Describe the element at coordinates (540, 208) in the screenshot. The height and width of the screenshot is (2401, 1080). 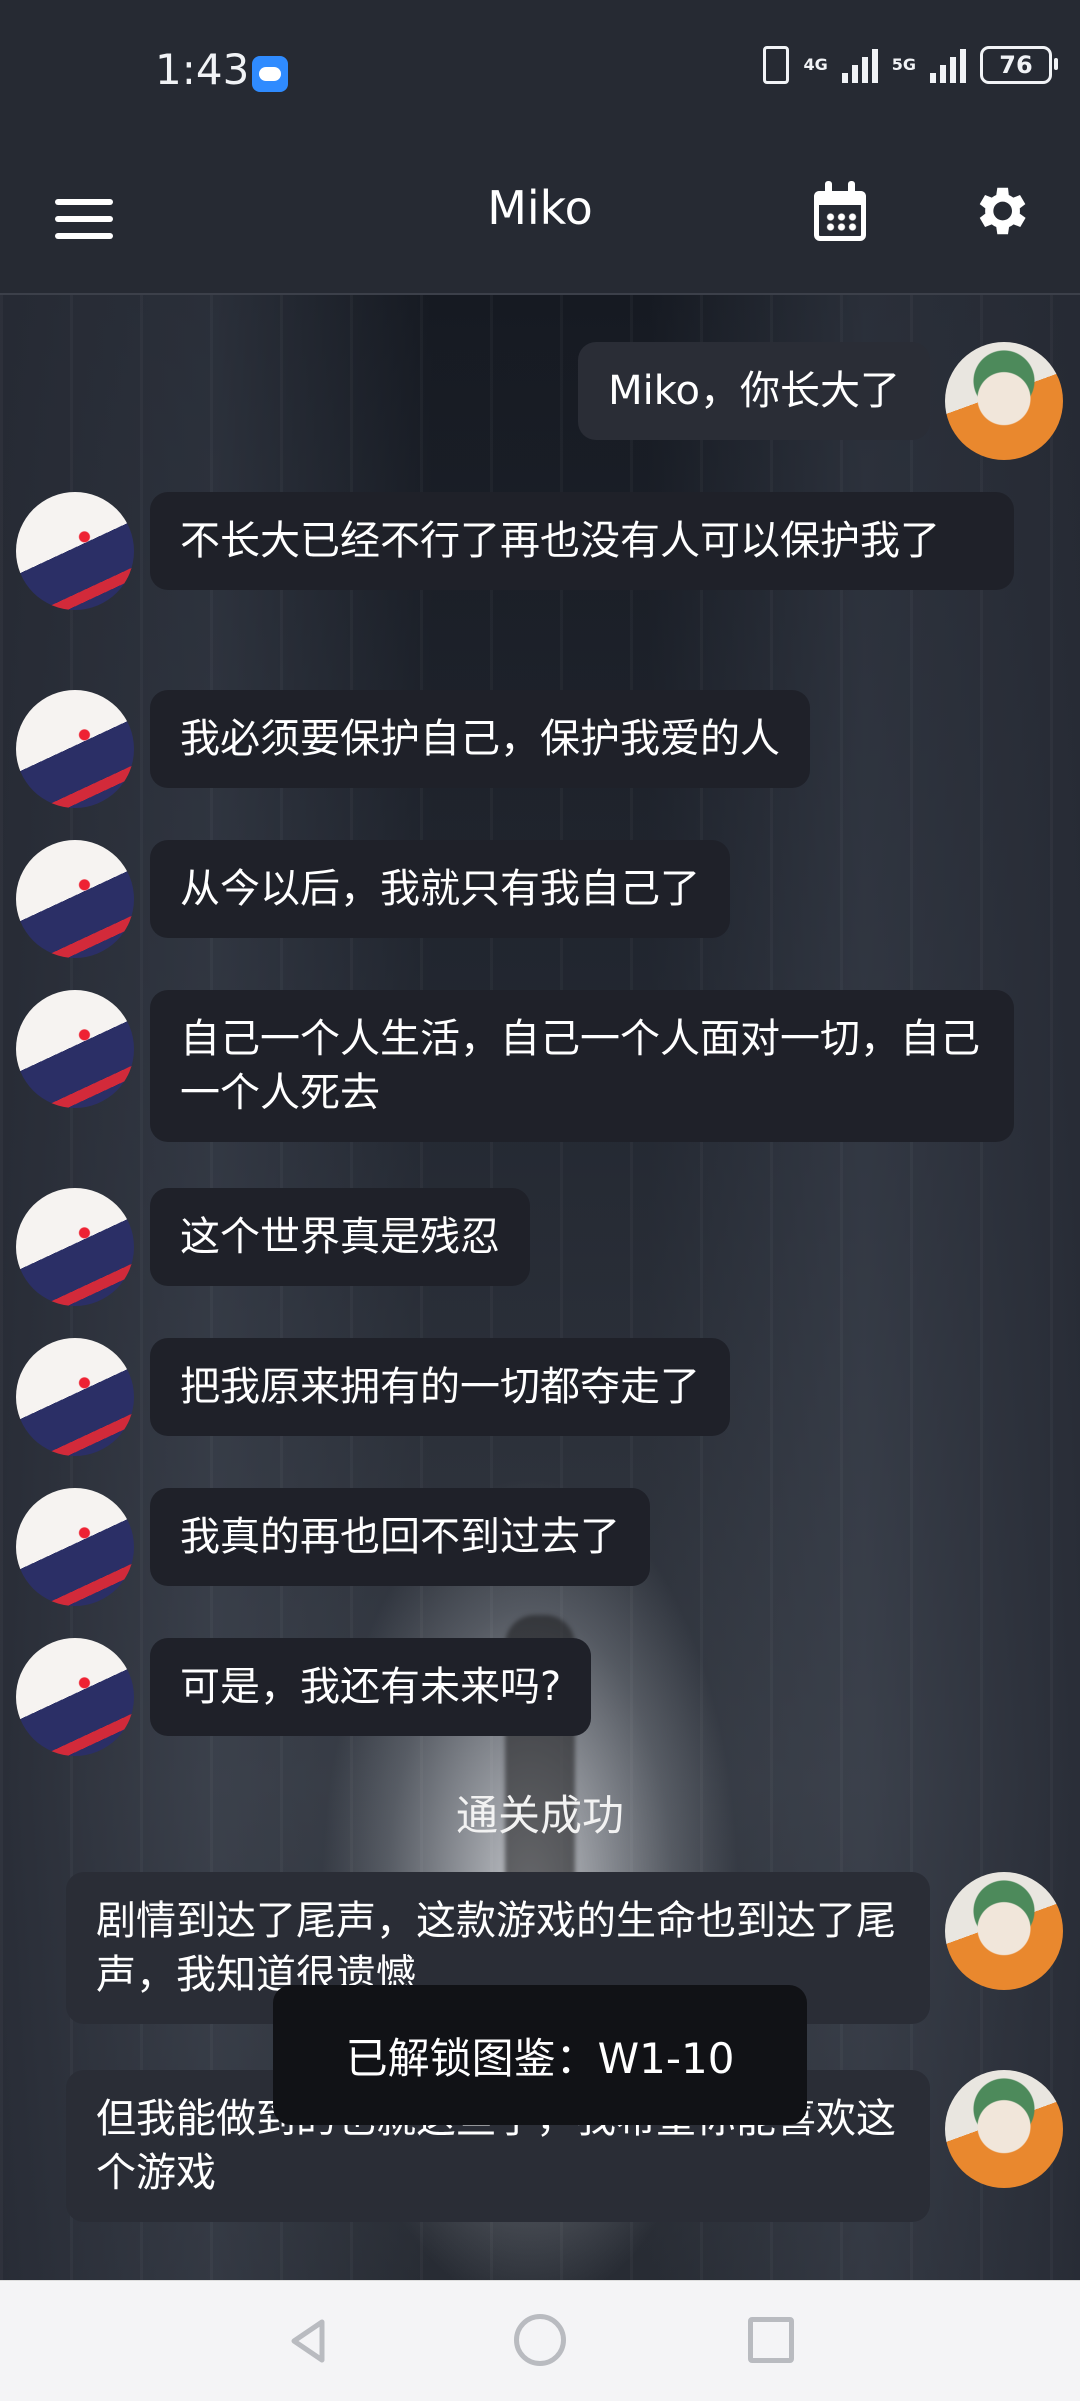
I see `page-title: Miko` at that location.